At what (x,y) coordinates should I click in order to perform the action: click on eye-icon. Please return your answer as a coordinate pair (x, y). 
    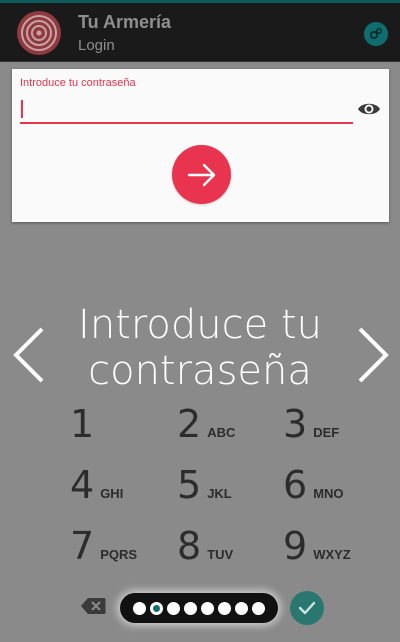
    Looking at the image, I should click on (369, 109).